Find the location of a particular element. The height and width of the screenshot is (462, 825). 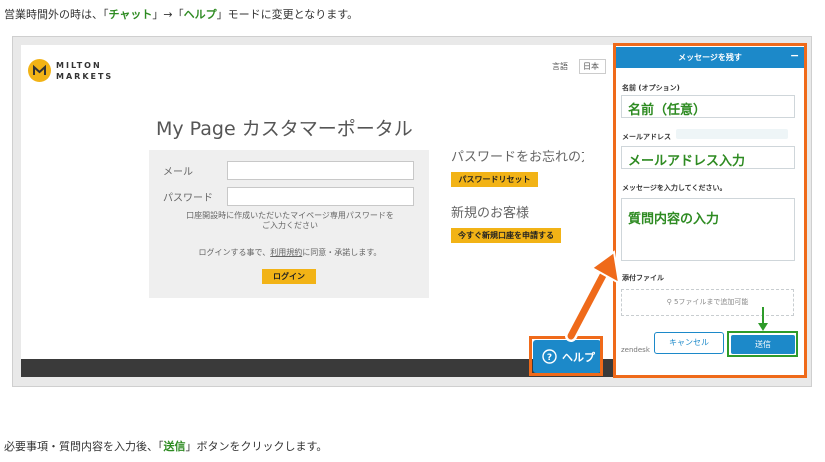

orange-arrow-icon is located at coordinates (593, 296).